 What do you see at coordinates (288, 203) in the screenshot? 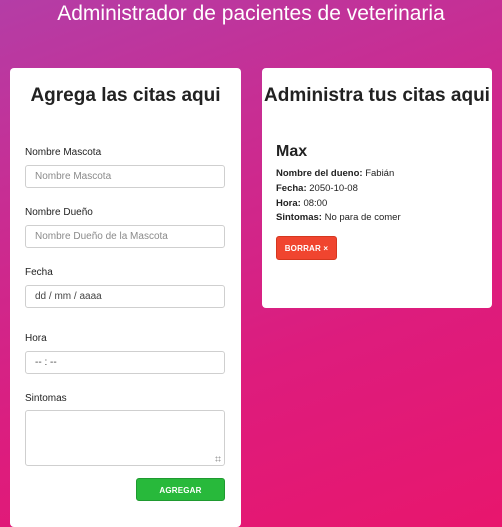
I see `time-detail-label: Hora:` at bounding box center [288, 203].